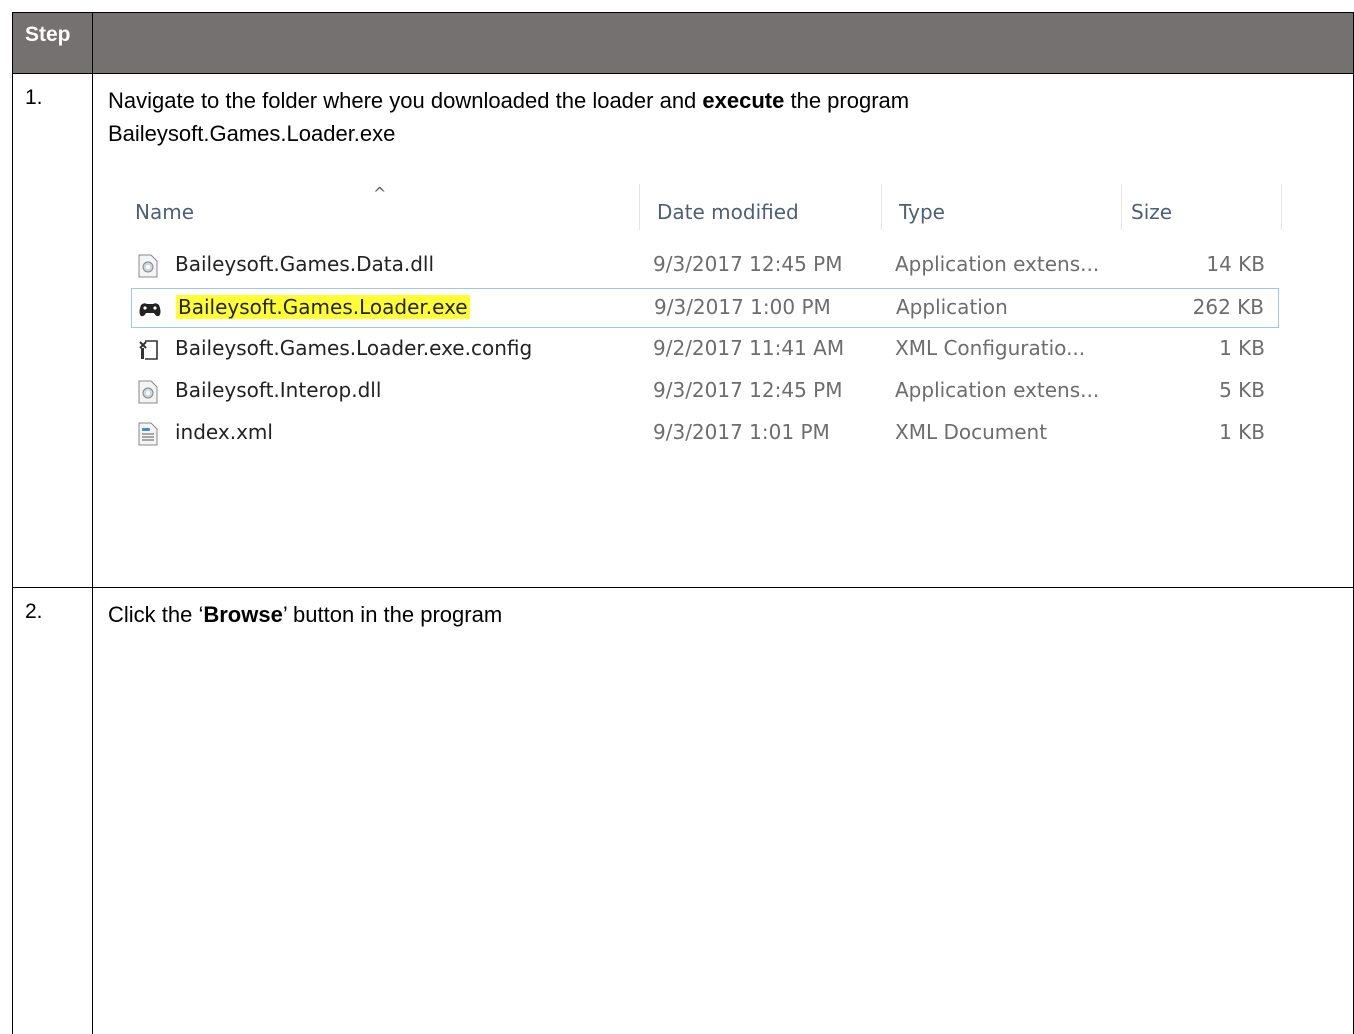  What do you see at coordinates (34, 611) in the screenshot?
I see `step-number: 2.` at bounding box center [34, 611].